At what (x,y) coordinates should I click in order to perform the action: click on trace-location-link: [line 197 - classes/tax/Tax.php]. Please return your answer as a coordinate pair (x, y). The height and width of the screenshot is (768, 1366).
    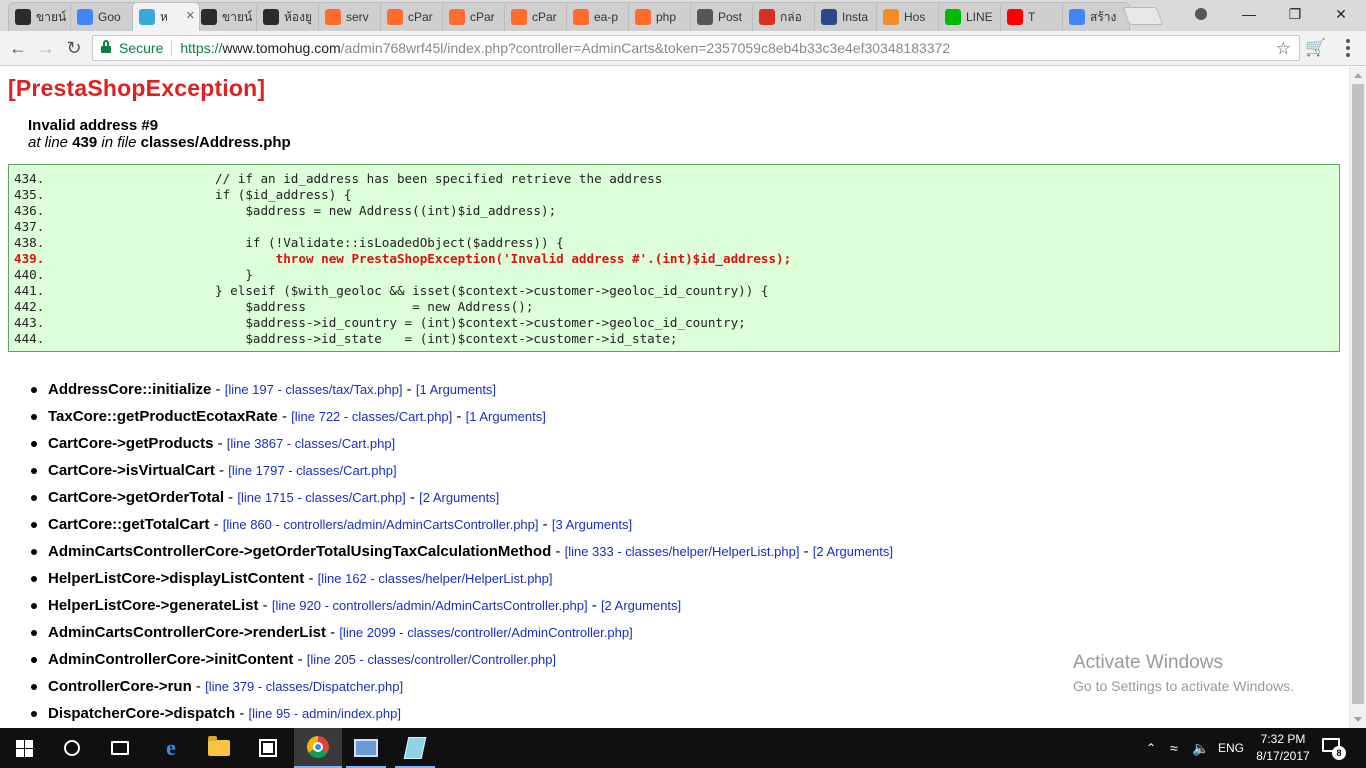
    Looking at the image, I should click on (314, 389).